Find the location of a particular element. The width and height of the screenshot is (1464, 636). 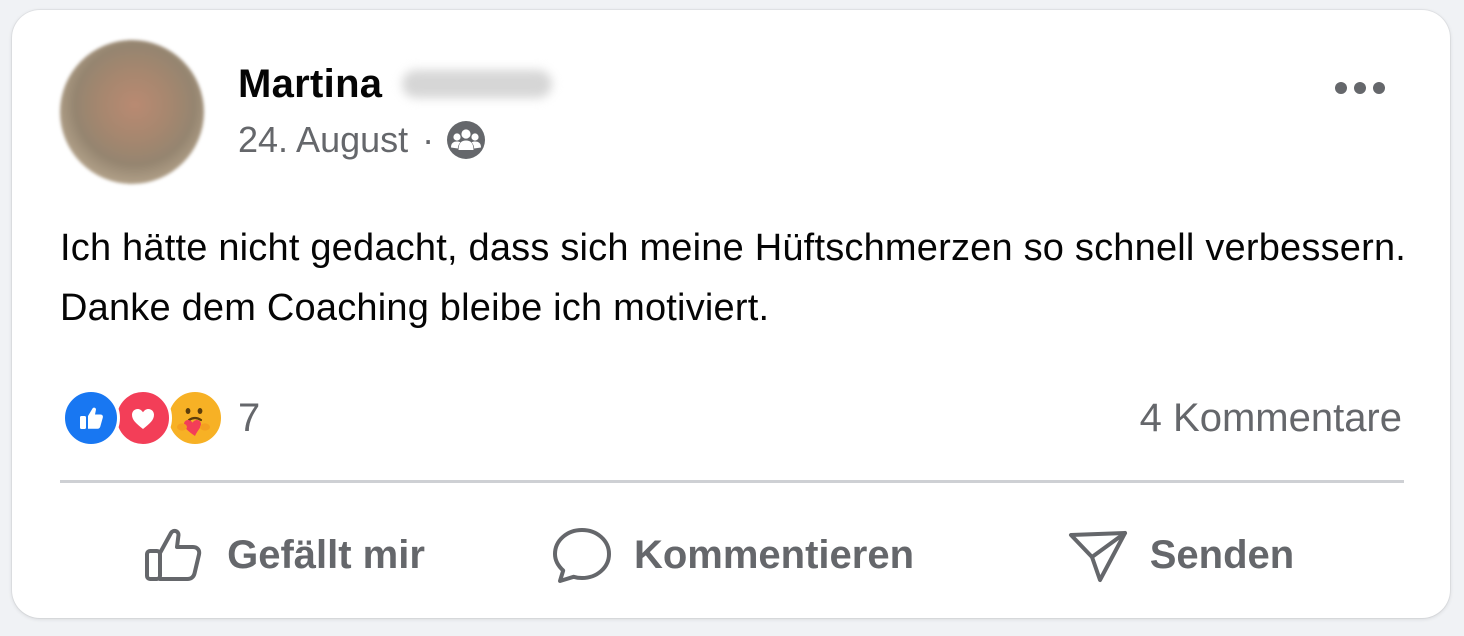

like-button: Gefällt mir is located at coordinates (284, 555).